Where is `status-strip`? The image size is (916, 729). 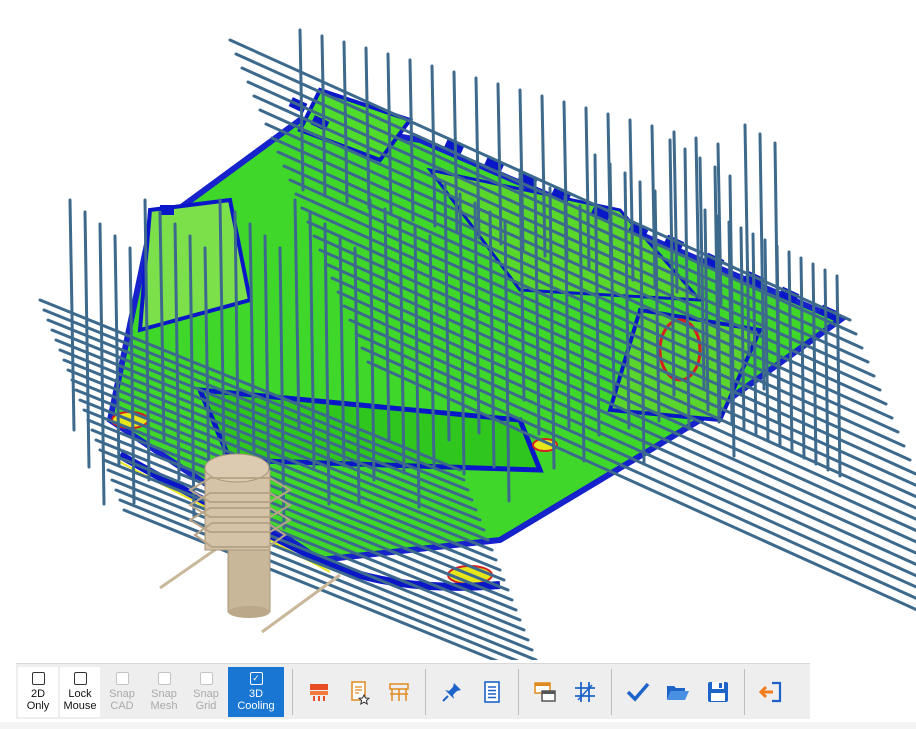 status-strip is located at coordinates (458, 725).